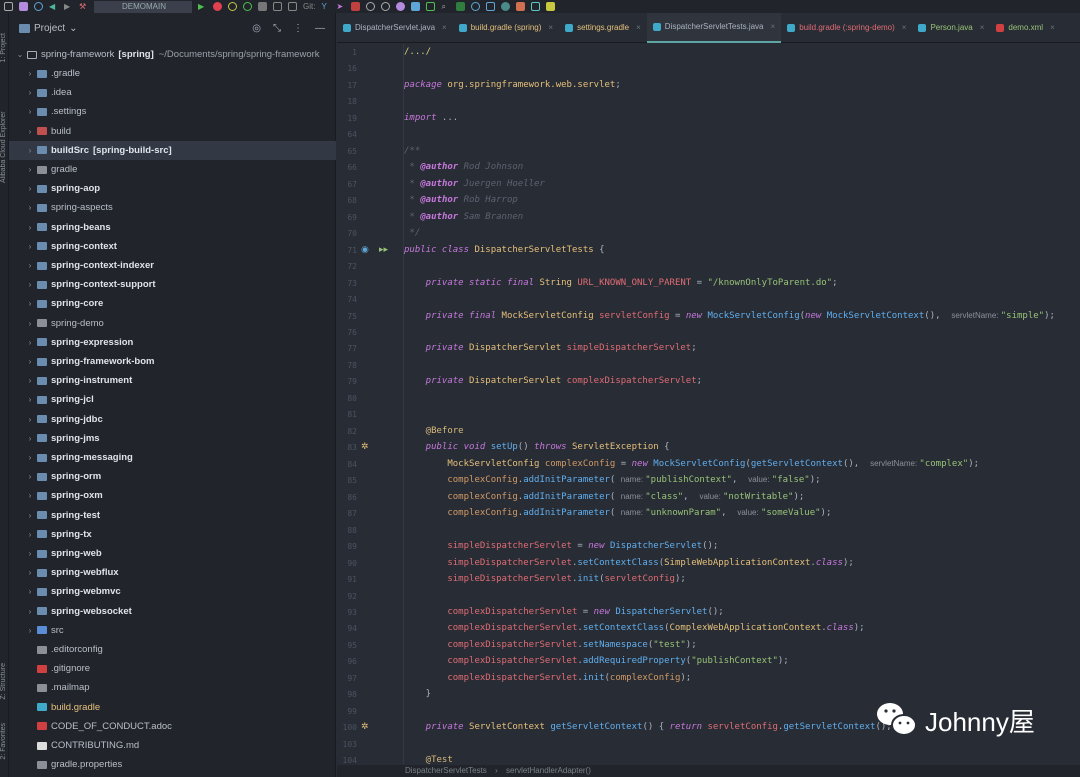 The width and height of the screenshot is (1080, 777). Describe the element at coordinates (846, 28) in the screenshot. I see `editor-tab: build.gradle (:spring-demo) ×` at that location.